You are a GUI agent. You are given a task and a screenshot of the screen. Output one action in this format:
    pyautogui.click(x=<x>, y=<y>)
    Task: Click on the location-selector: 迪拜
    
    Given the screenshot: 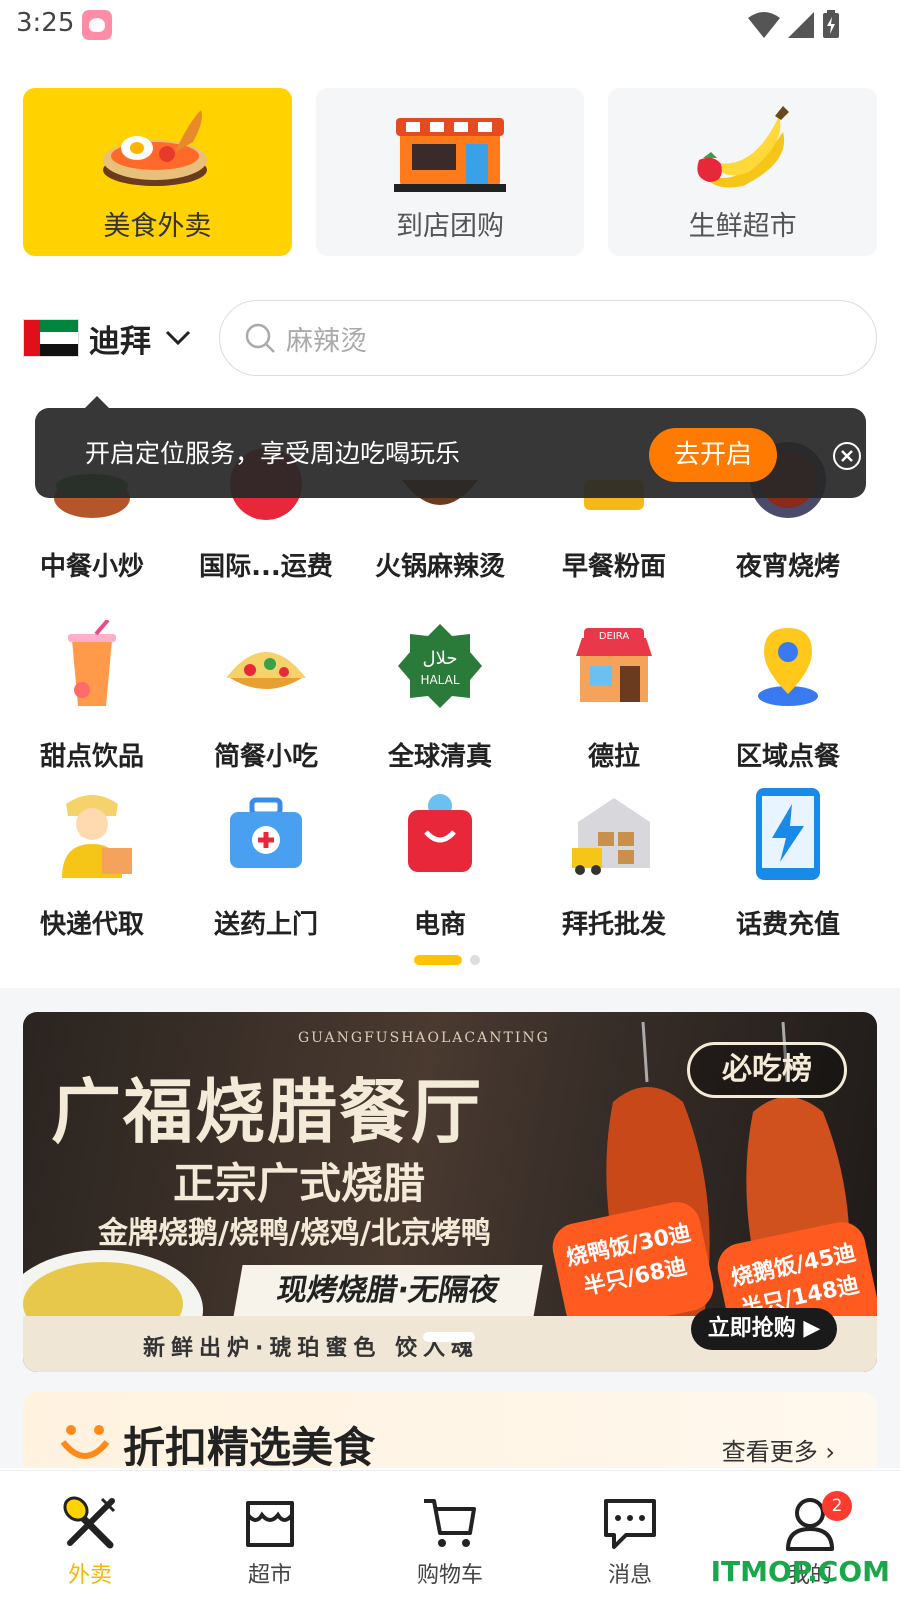 What is the action you would take?
    pyautogui.click(x=107, y=339)
    